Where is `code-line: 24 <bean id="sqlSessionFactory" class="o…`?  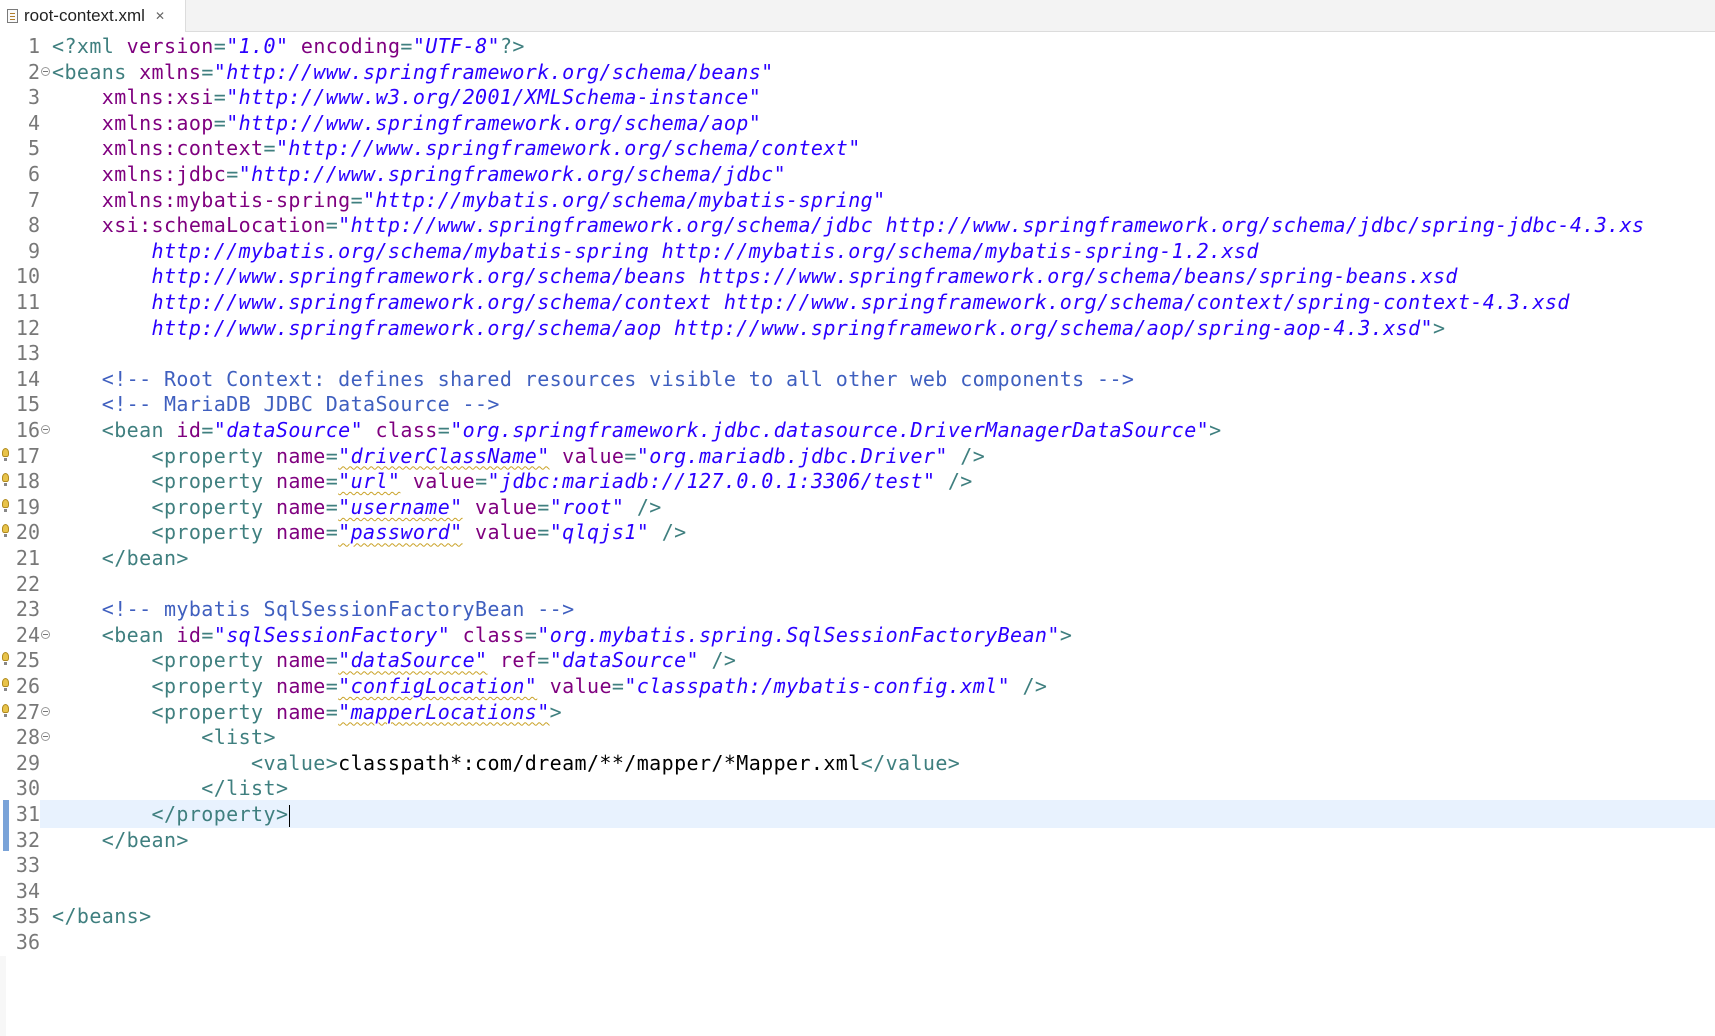
code-line: 24 <bean id="sqlSessionFactory" class="o… is located at coordinates (857, 634).